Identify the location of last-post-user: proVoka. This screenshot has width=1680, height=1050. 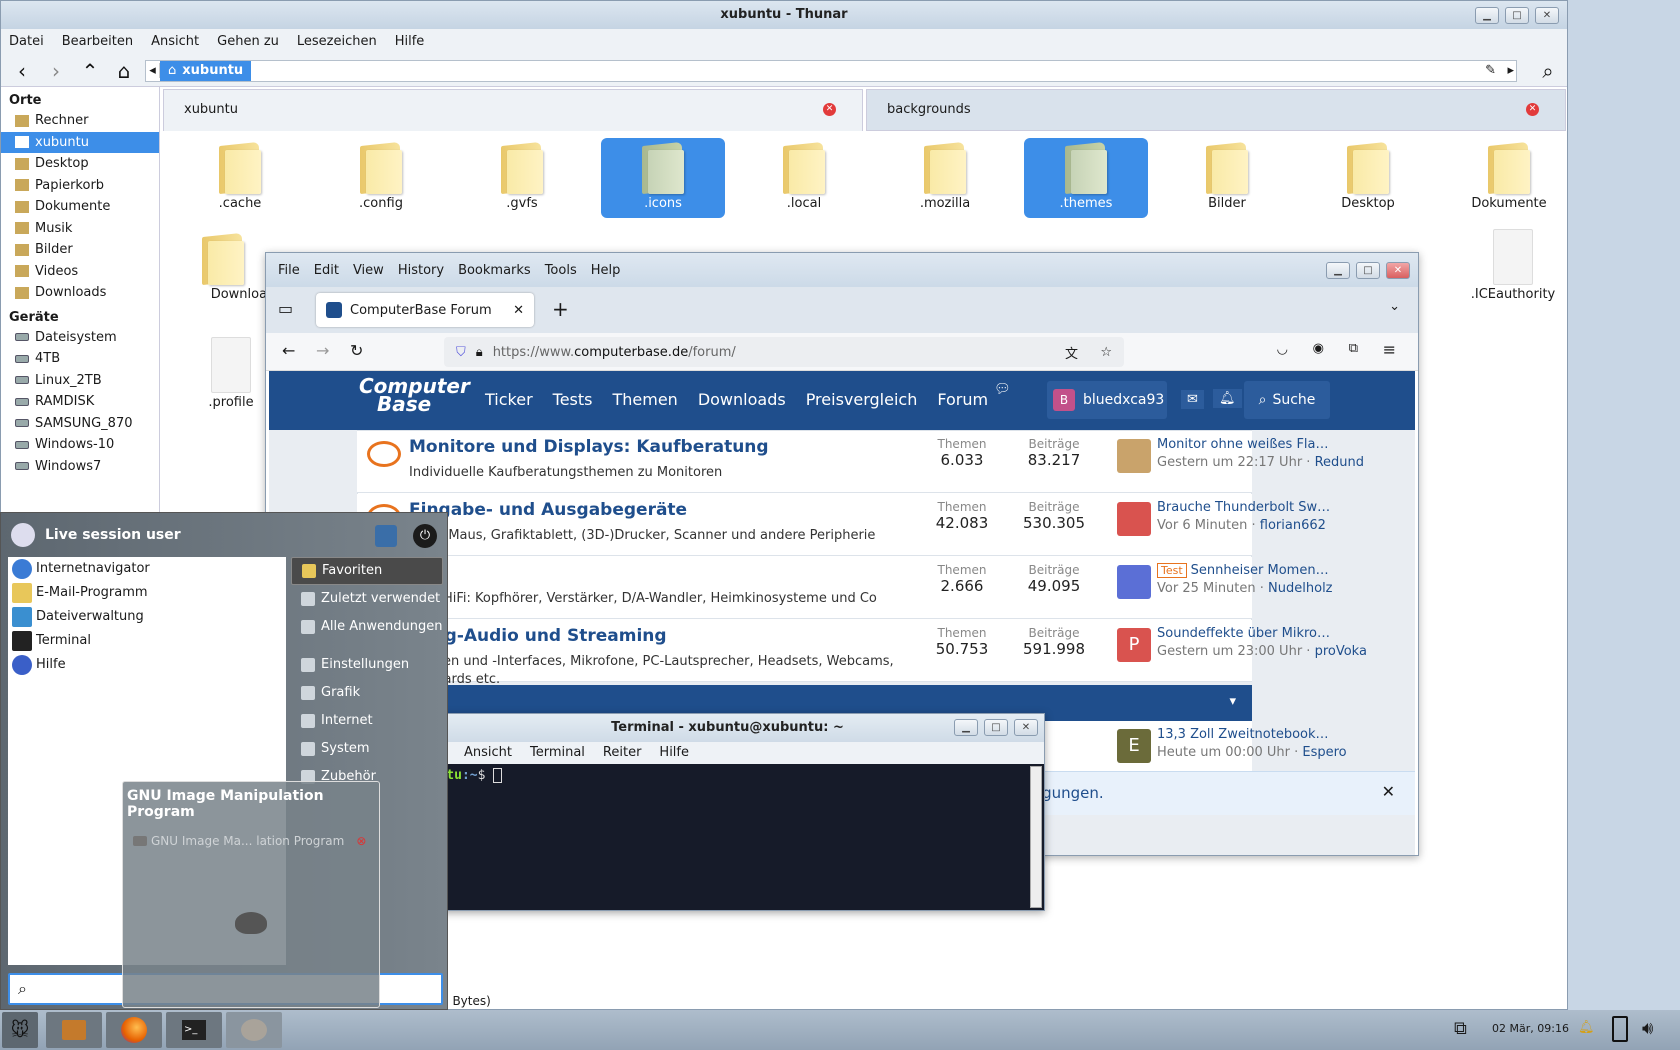
(1341, 651).